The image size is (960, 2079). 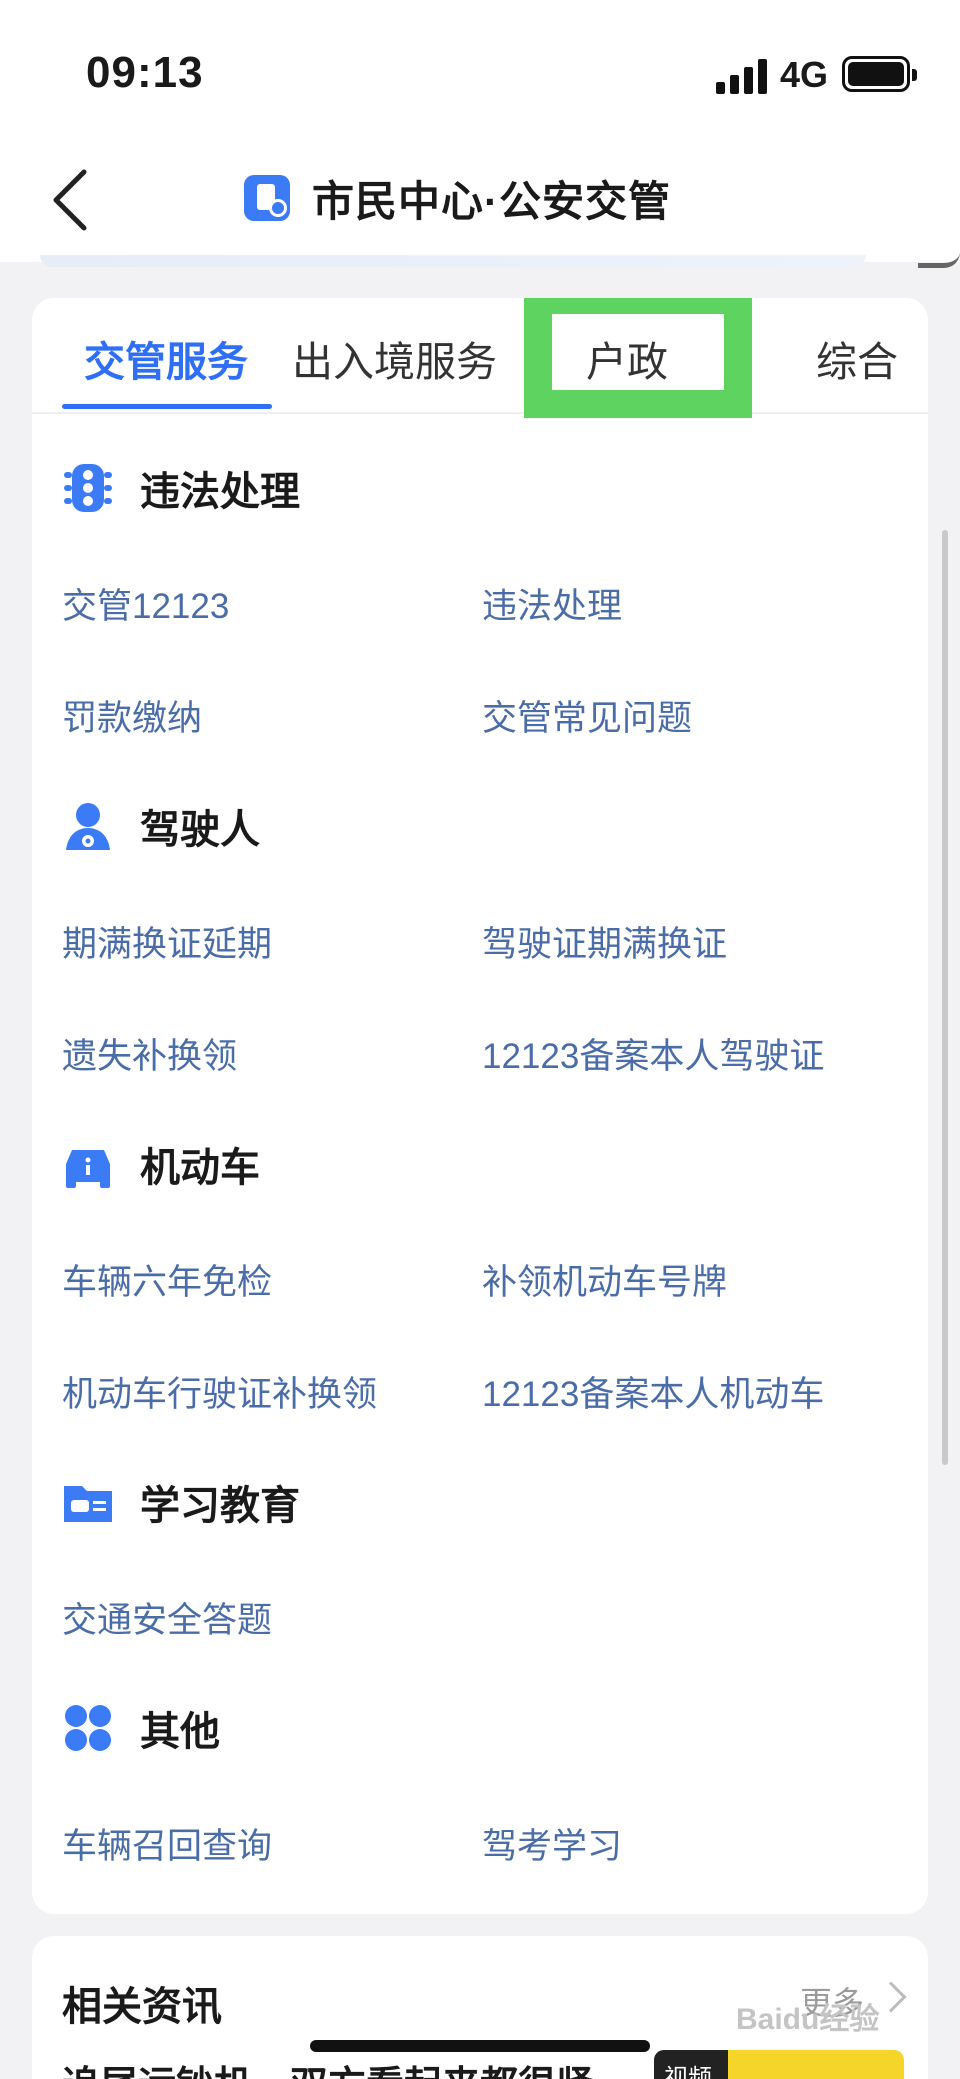 I want to click on driver-icon, so click(x=88, y=826).